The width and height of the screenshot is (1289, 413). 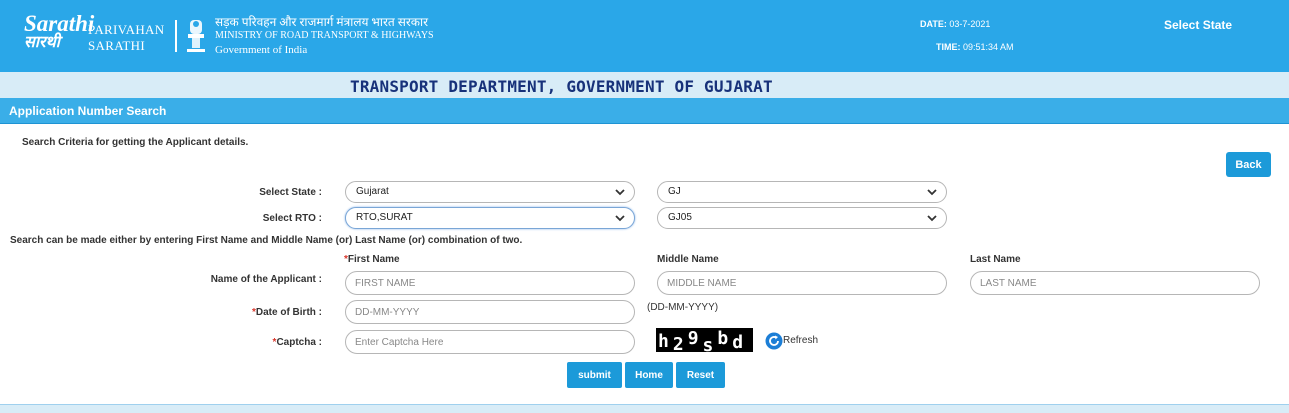 What do you see at coordinates (288, 312) in the screenshot?
I see `dob-label-text: Date of Birth :` at bounding box center [288, 312].